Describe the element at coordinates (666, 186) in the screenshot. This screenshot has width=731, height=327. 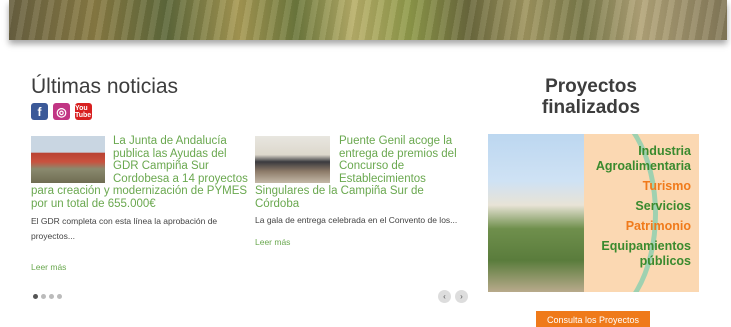
I see `banner-word: Turismo` at that location.